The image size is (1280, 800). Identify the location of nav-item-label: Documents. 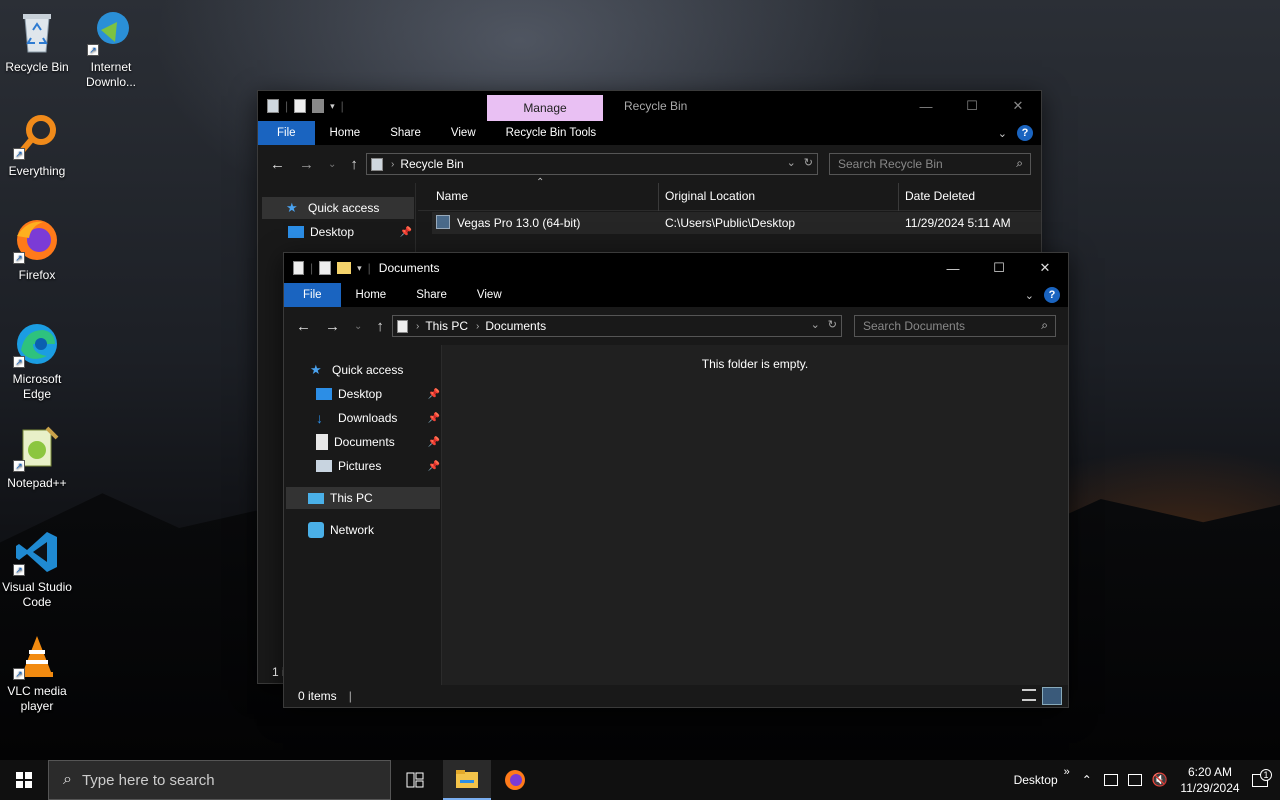
(364, 442).